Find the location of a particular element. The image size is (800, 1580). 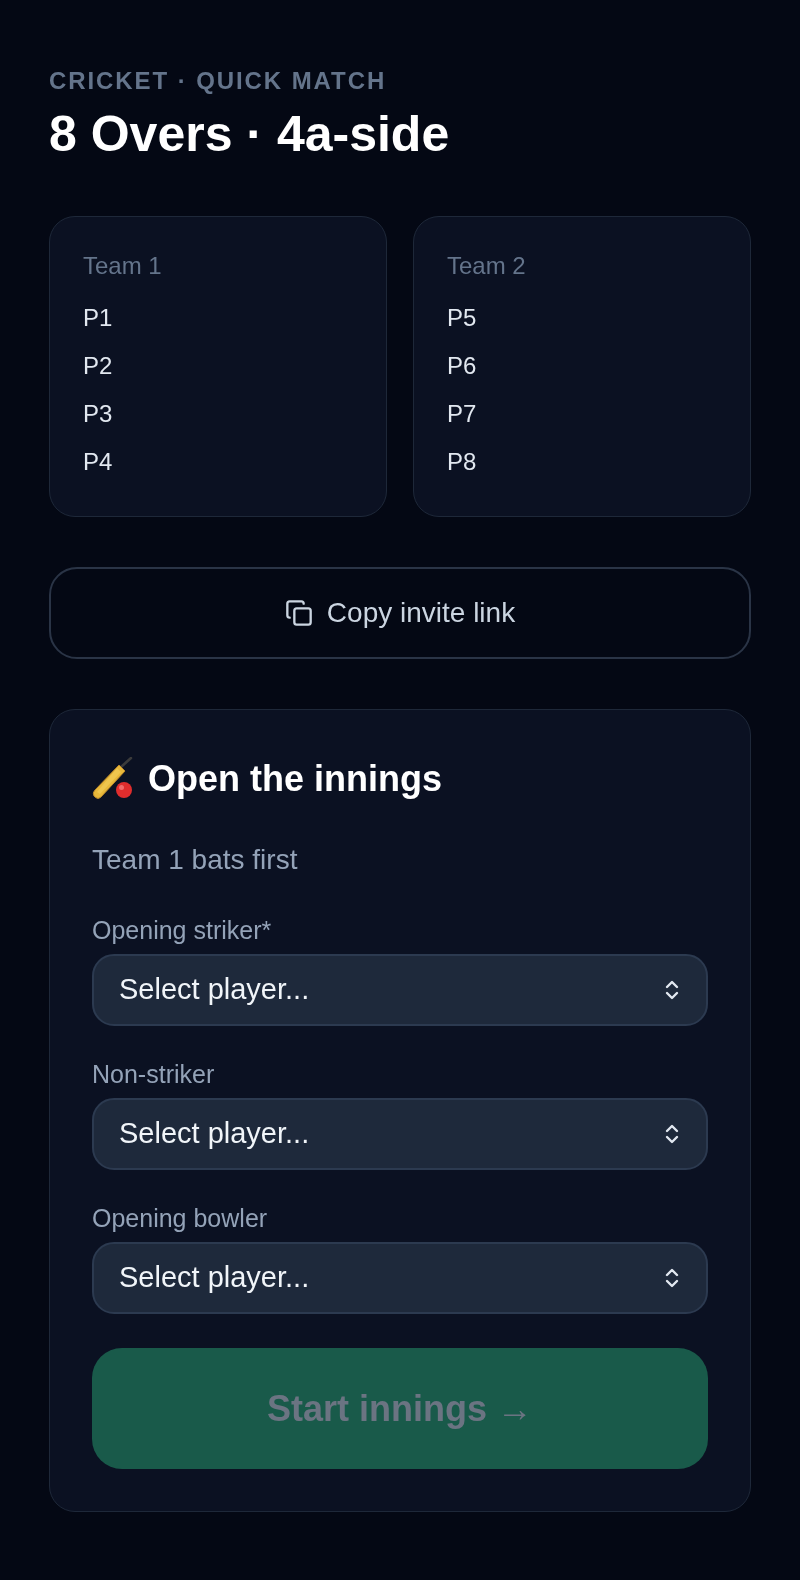

page-eyebrow: CRICKET · QUICK MATCH is located at coordinates (218, 81).